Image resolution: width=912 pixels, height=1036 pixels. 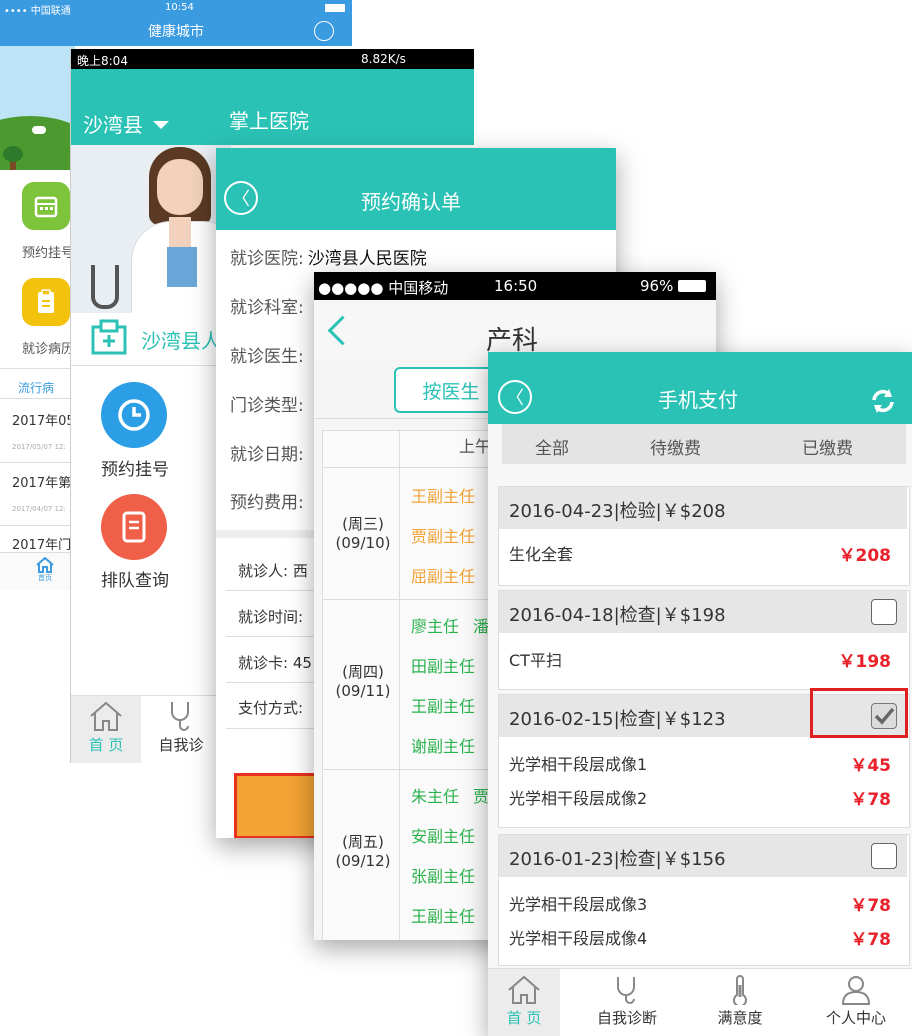 What do you see at coordinates (578, 764) in the screenshot?
I see `item-name: 光学相干段层成像1` at bounding box center [578, 764].